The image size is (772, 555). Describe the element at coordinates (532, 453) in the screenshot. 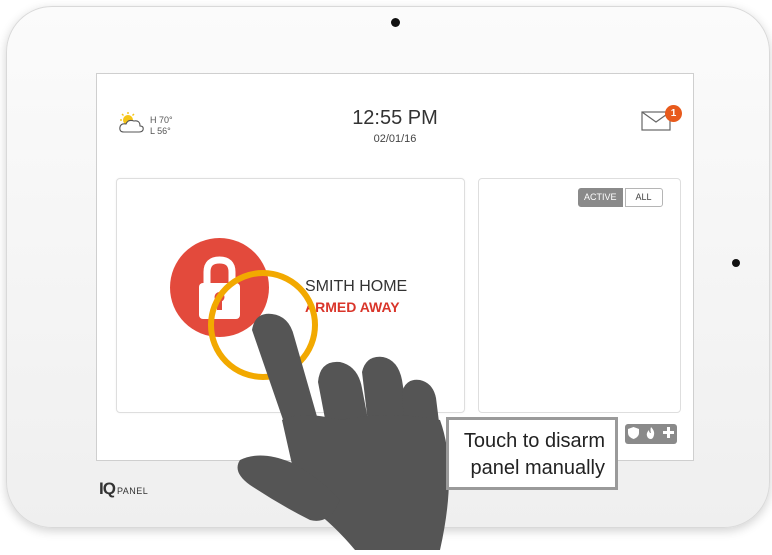

I see `instruction-callout: Touch to disarm panel manually` at that location.